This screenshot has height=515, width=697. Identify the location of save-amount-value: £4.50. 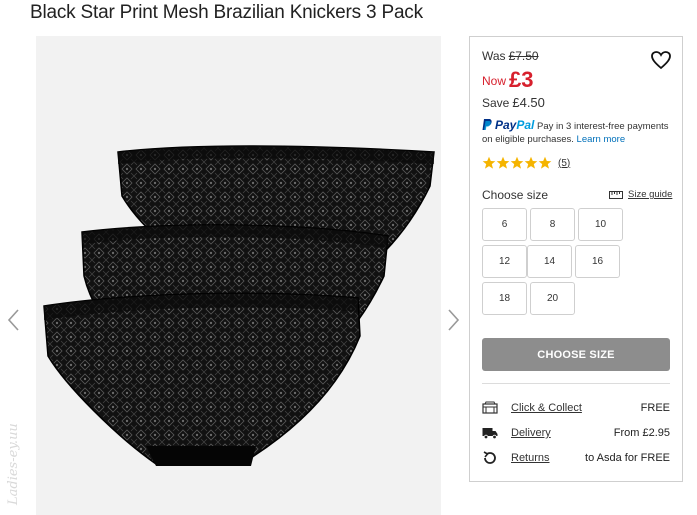
(528, 102).